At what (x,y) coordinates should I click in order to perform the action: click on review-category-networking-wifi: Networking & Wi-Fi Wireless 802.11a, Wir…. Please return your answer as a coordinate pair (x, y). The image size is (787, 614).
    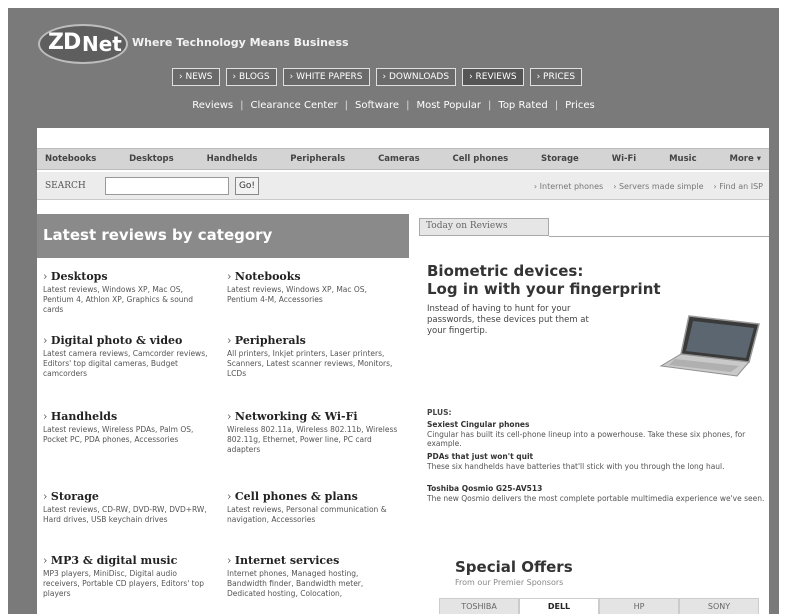
    Looking at the image, I should click on (313, 432).